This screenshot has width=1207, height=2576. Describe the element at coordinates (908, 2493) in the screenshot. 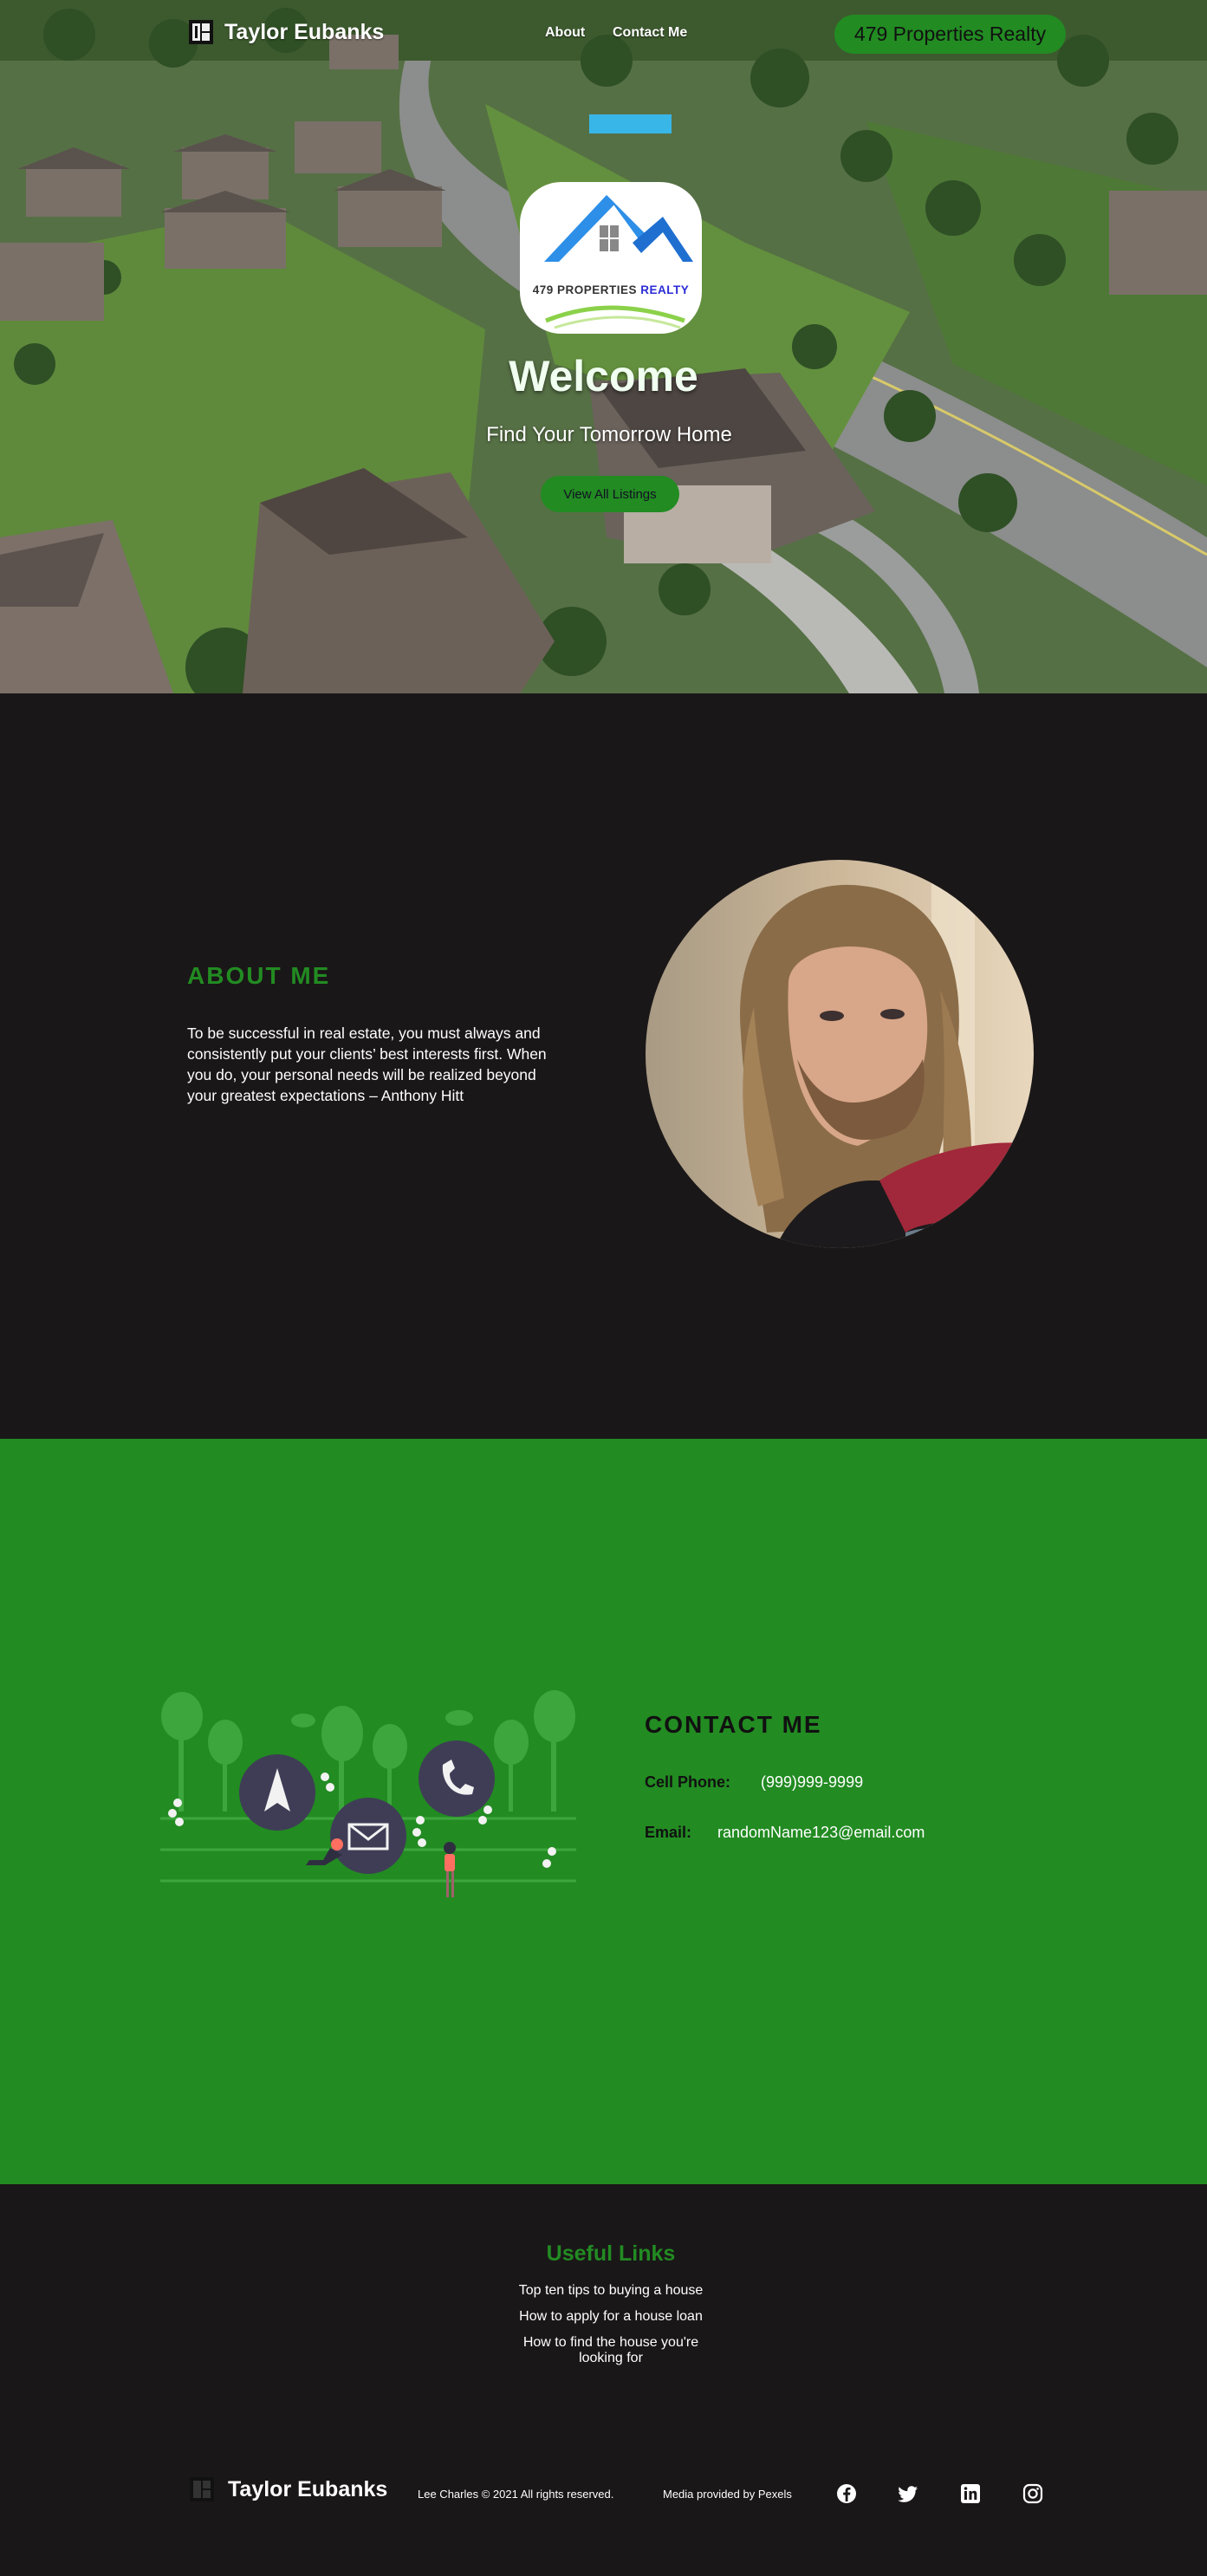

I see `twitter-icon` at that location.